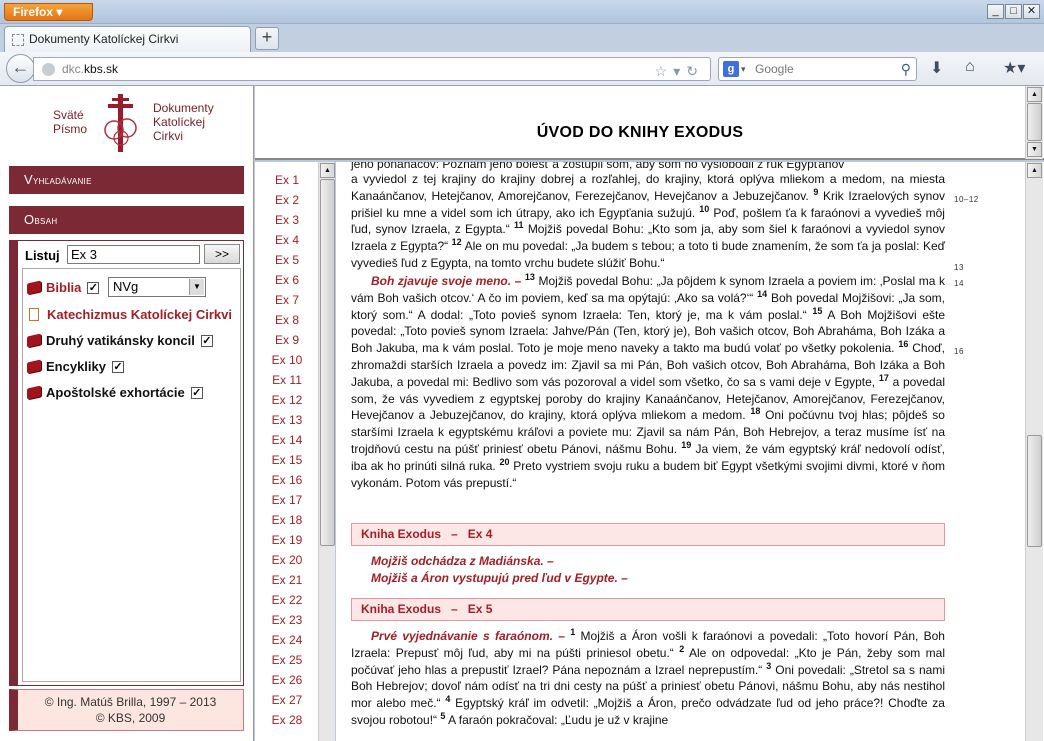  What do you see at coordinates (1034, 149) in the screenshot?
I see `scroll-down-button: ▼` at bounding box center [1034, 149].